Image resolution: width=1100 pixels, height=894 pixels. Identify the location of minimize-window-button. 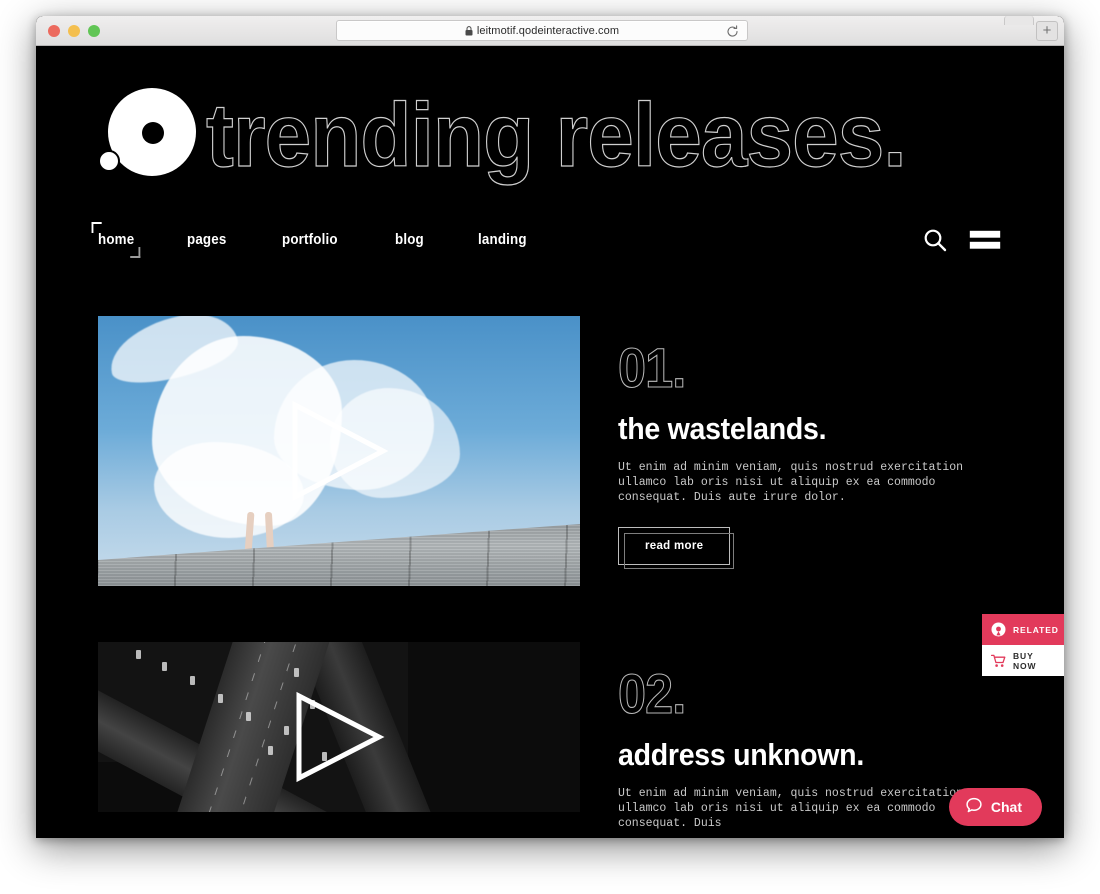
(74, 31).